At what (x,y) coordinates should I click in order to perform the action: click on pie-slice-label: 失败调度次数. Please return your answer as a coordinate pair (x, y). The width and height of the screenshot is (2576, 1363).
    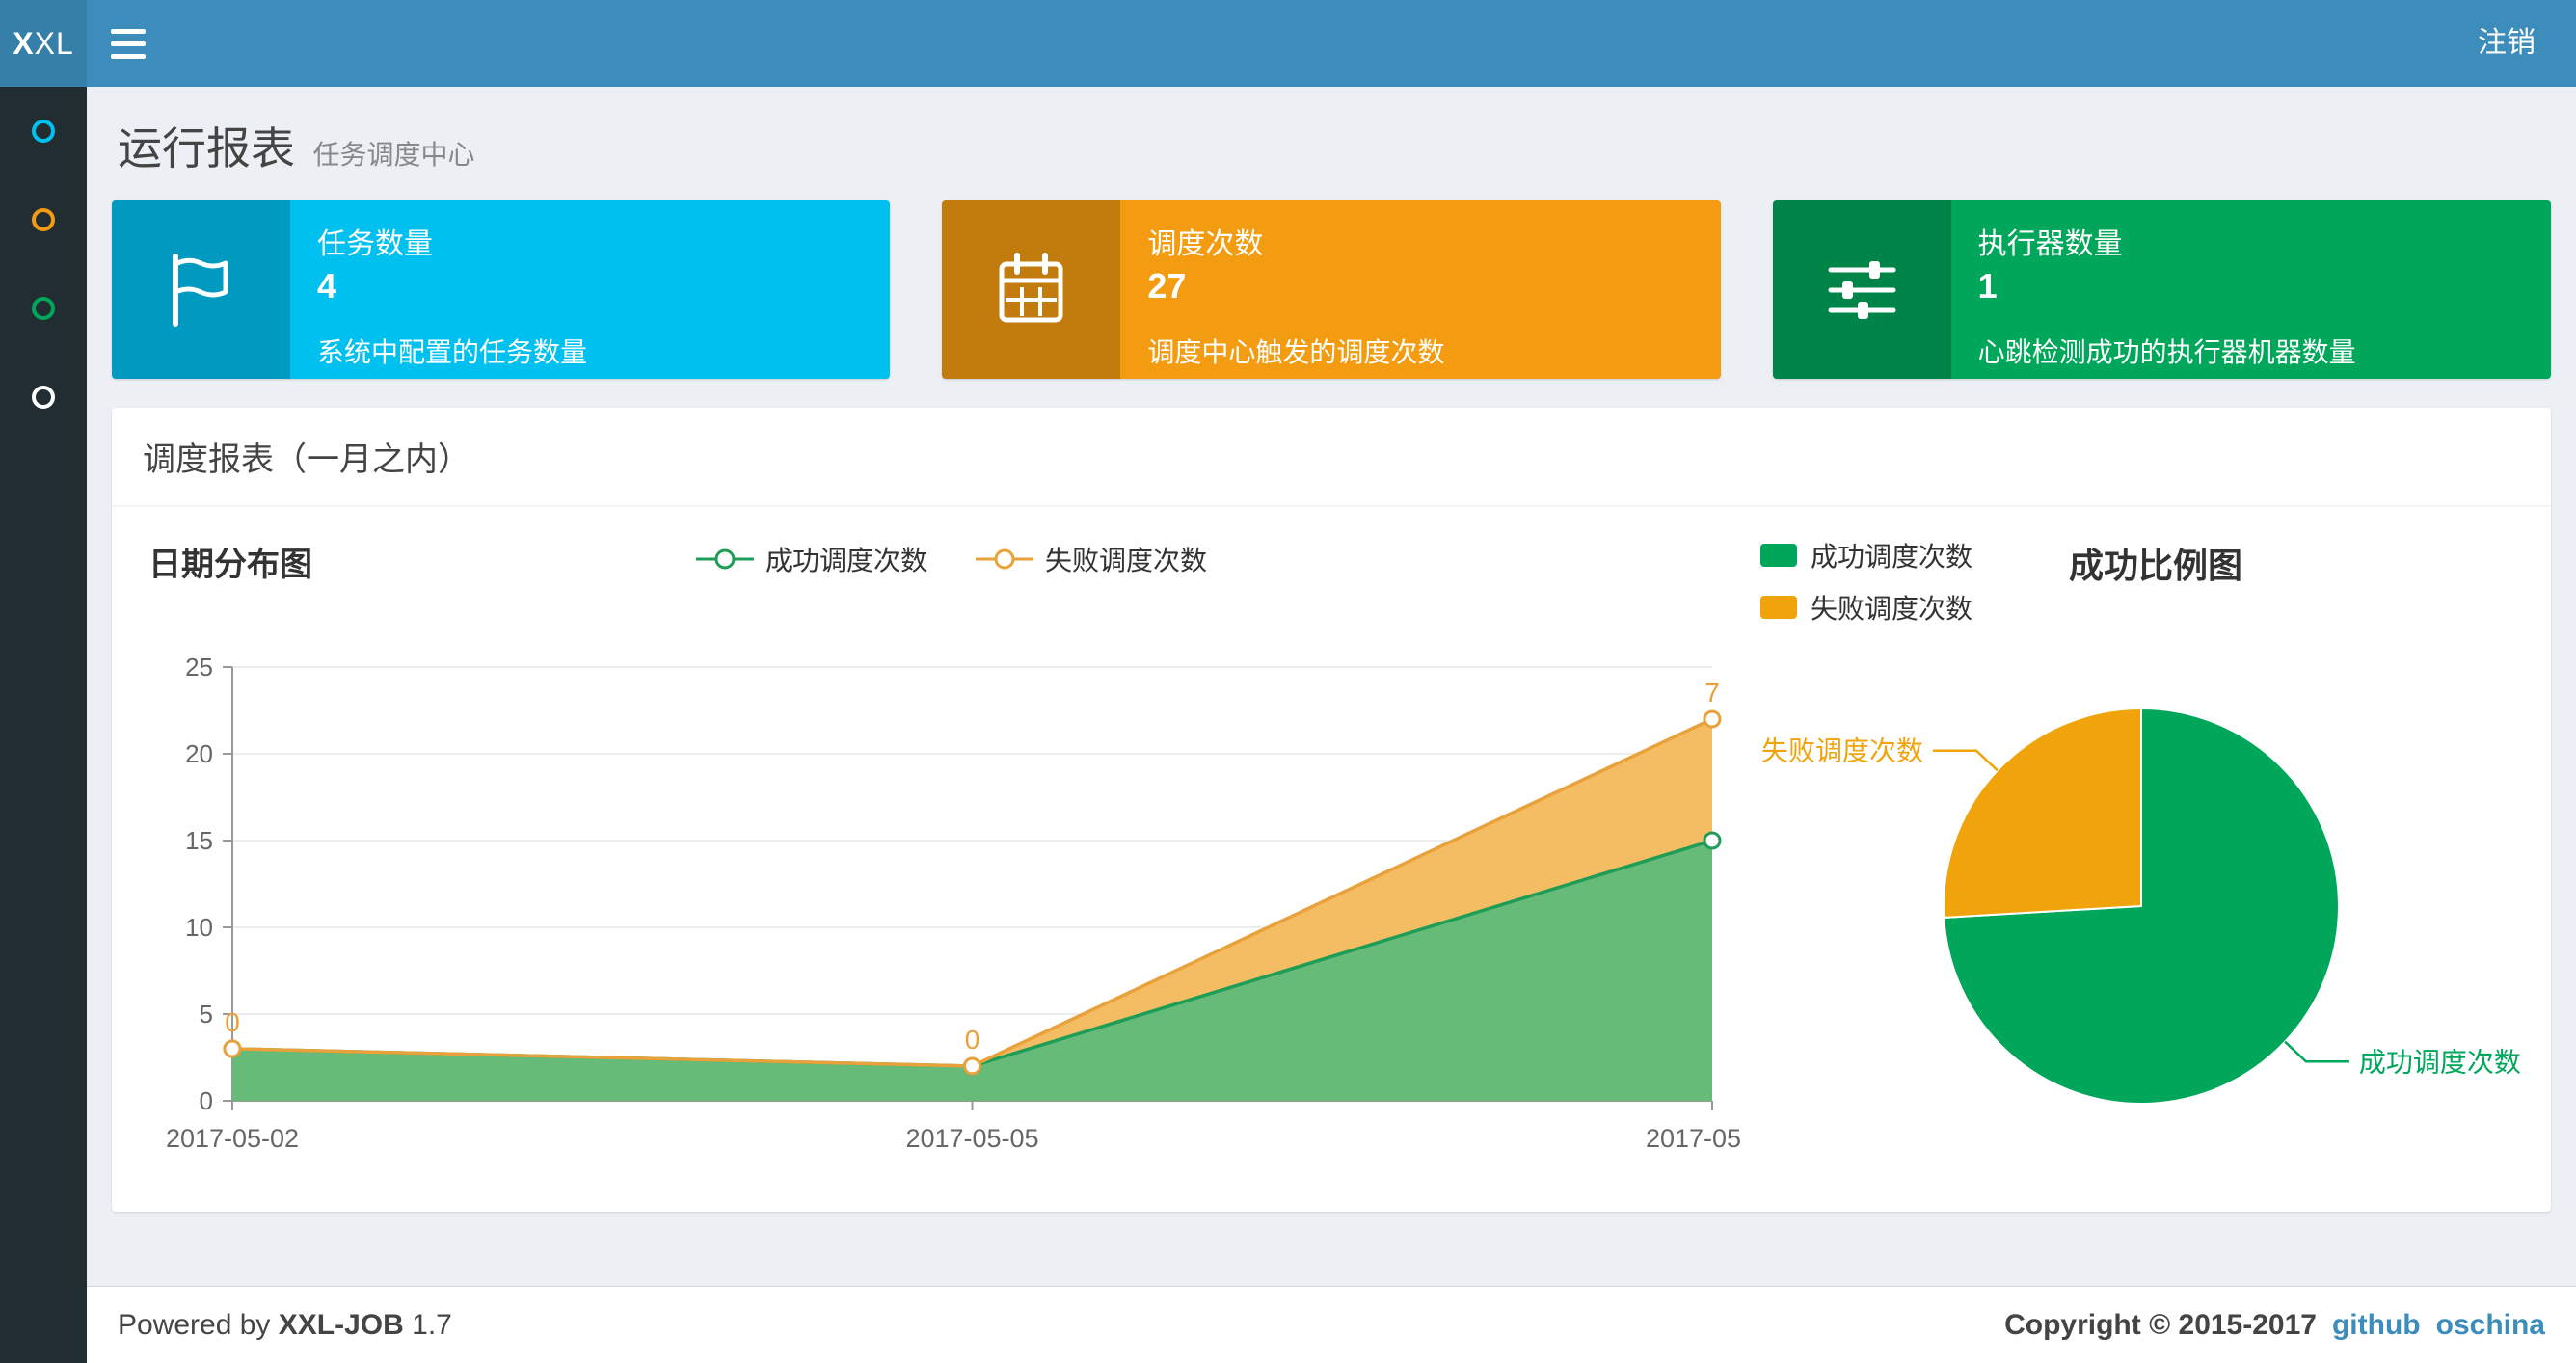
    Looking at the image, I should click on (1842, 751).